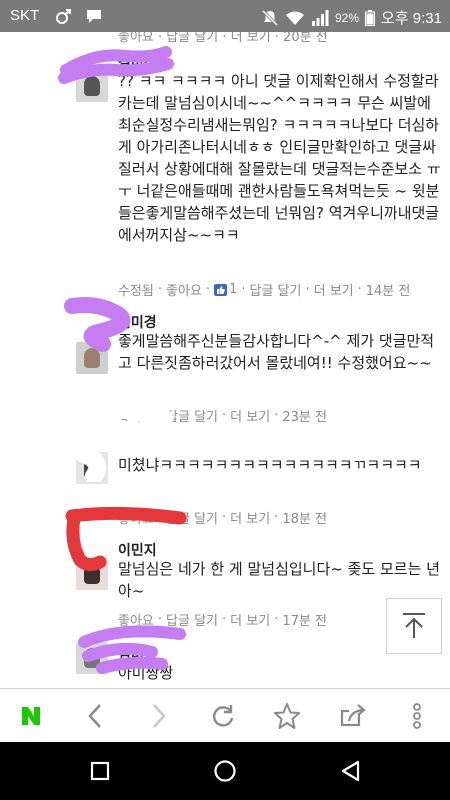 The width and height of the screenshot is (450, 800). I want to click on star-icon, so click(287, 716).